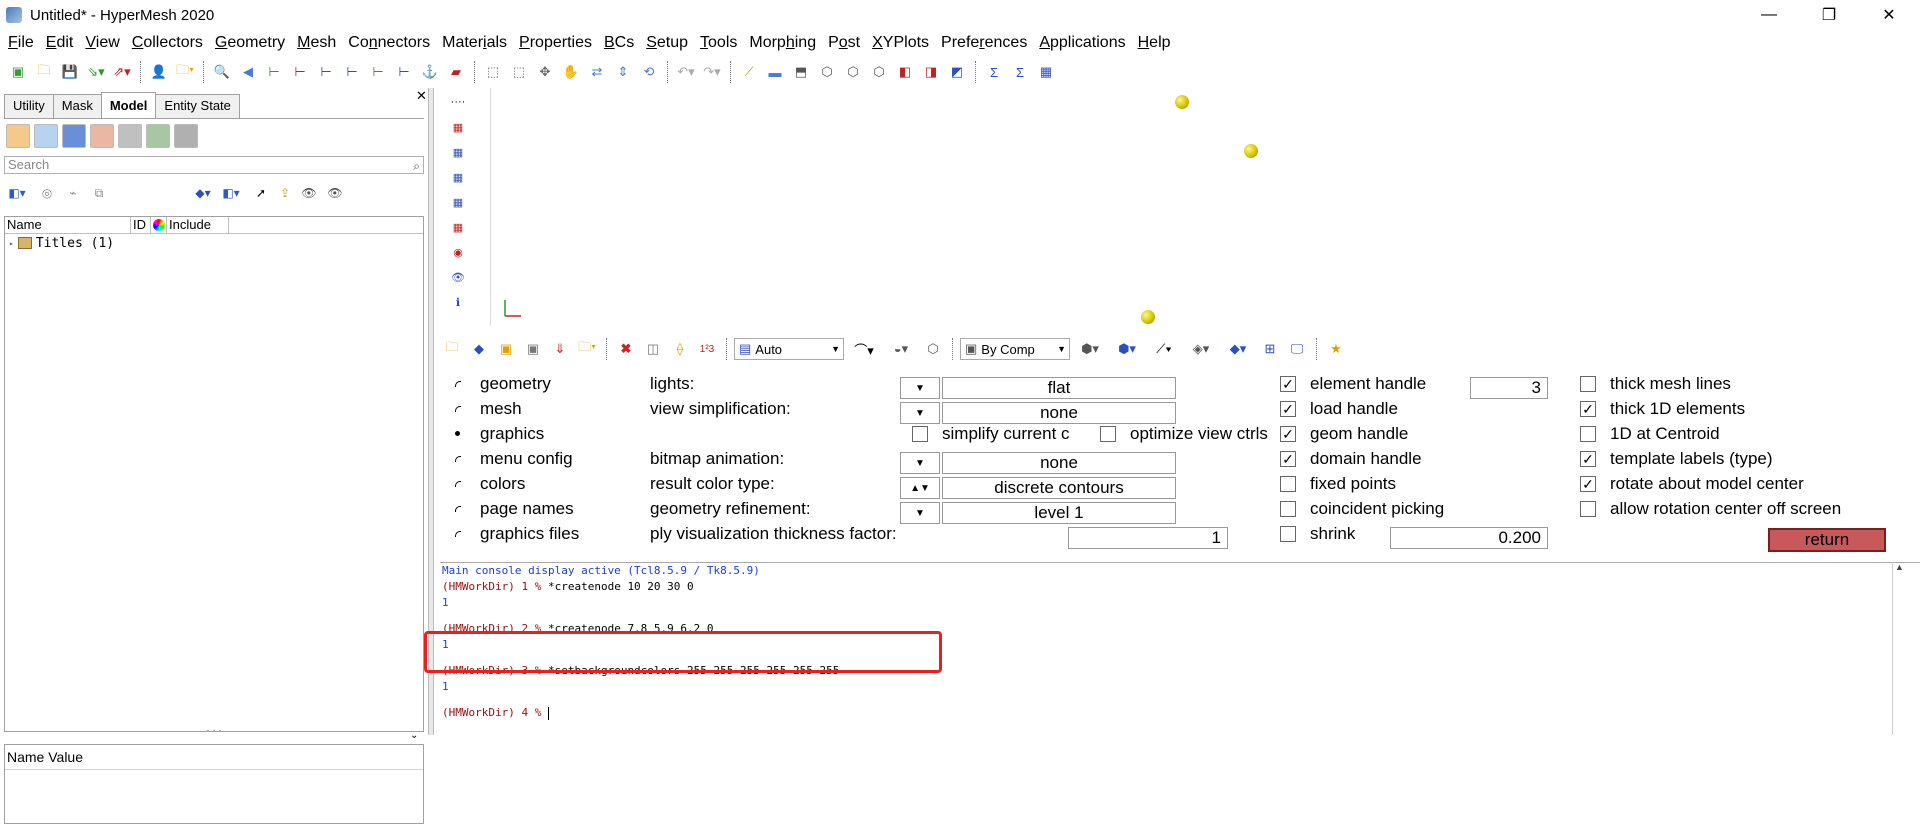 The image size is (1920, 824). I want to click on save-model-icon: 💾, so click(70, 72).